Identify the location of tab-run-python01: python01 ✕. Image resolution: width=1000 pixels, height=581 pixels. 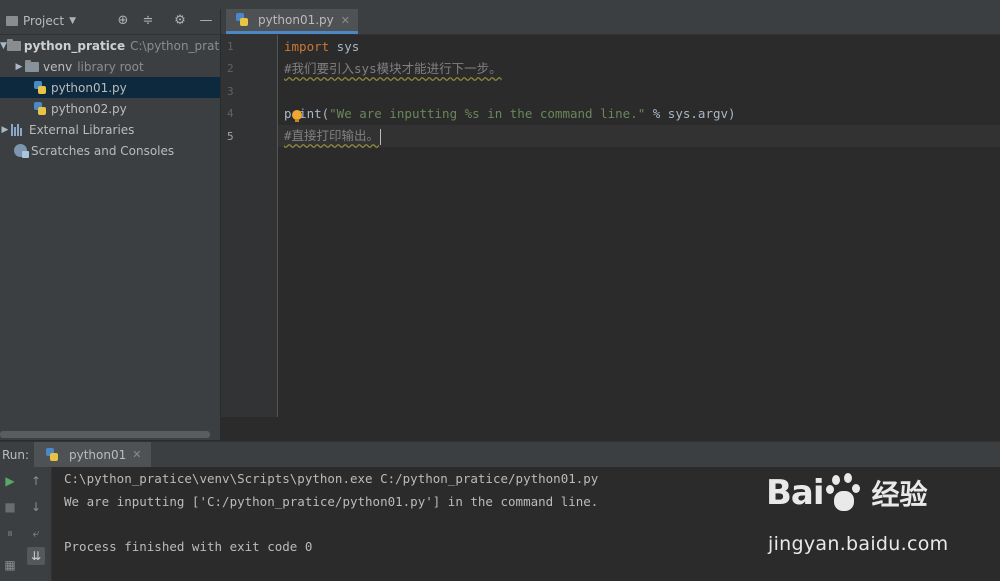
(93, 454).